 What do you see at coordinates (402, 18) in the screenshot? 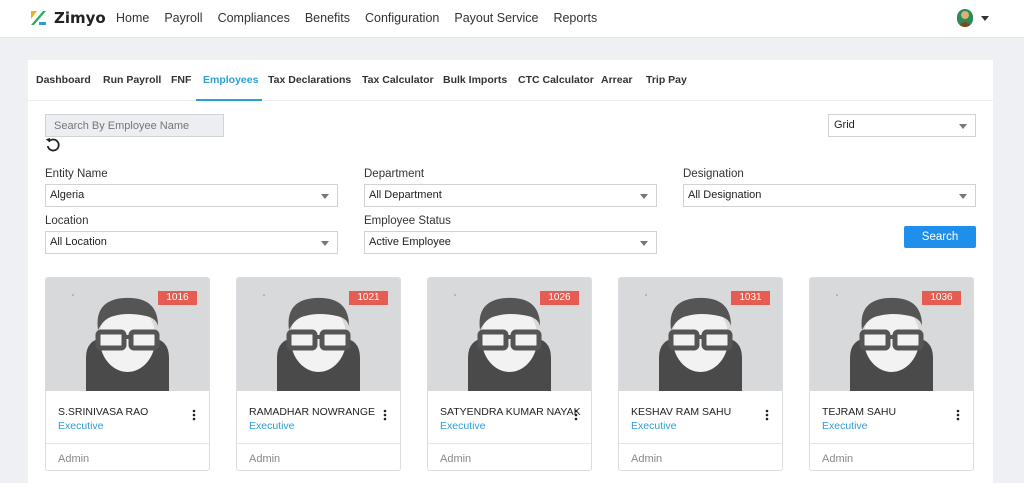
I see `nav-configuration: Configuration` at bounding box center [402, 18].